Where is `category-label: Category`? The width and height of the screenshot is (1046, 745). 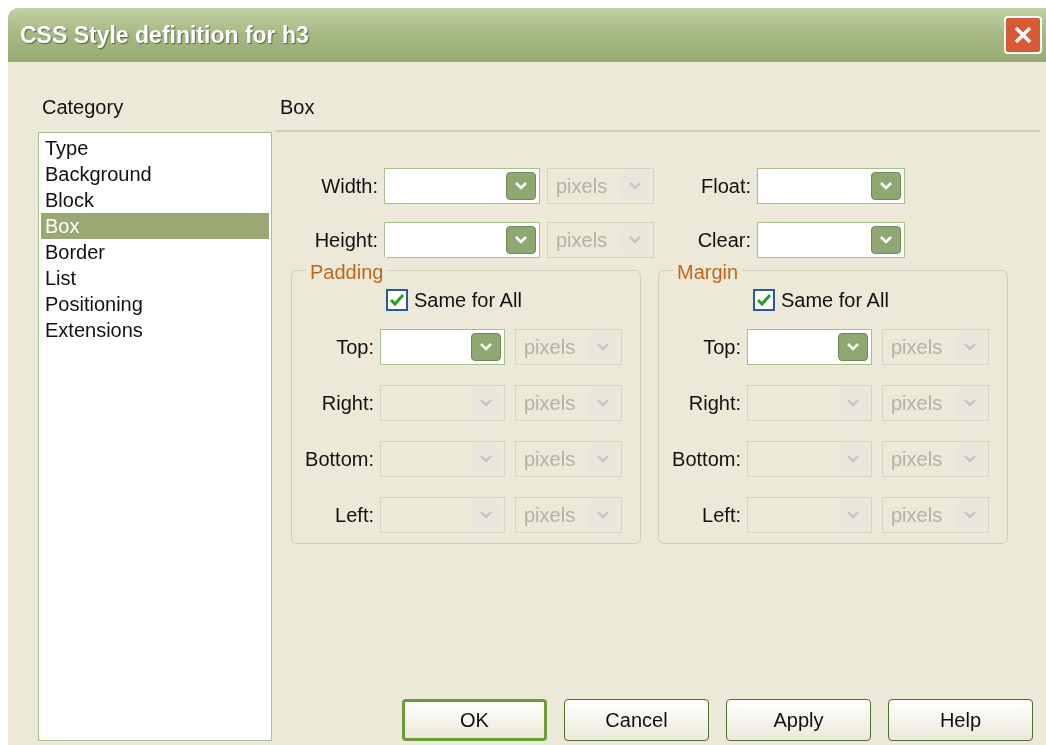 category-label: Category is located at coordinates (83, 107).